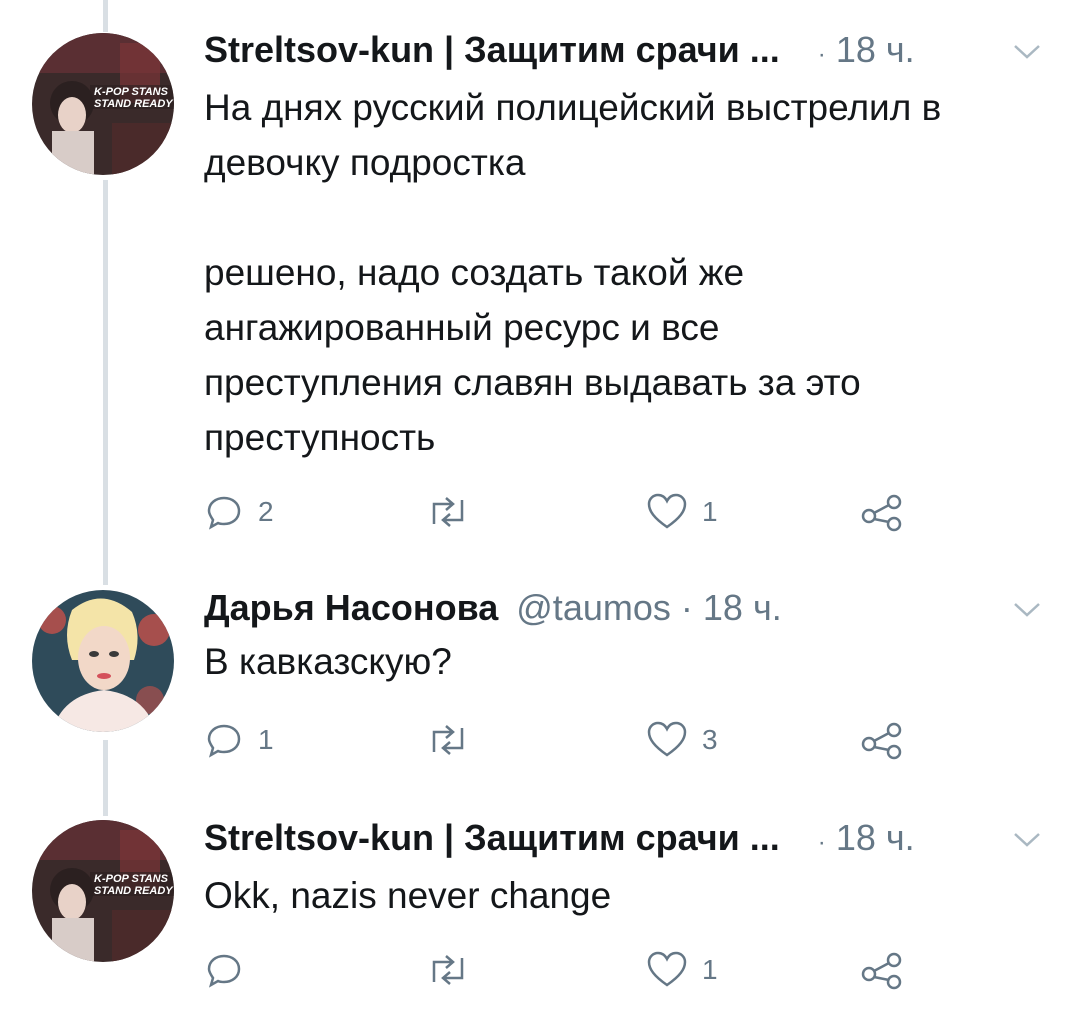 The height and width of the screenshot is (1014, 1080). I want to click on tweet-paragraph: Okk, nazis never change, so click(408, 895).